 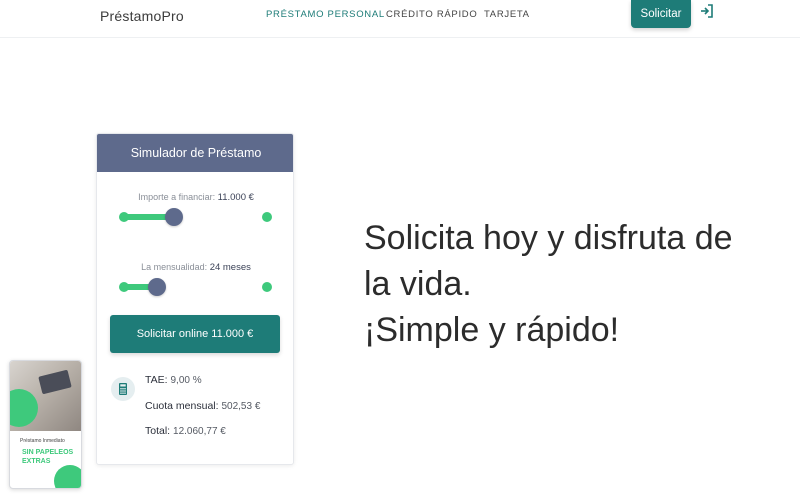 I want to click on amount-slider-thumb, so click(x=173, y=217).